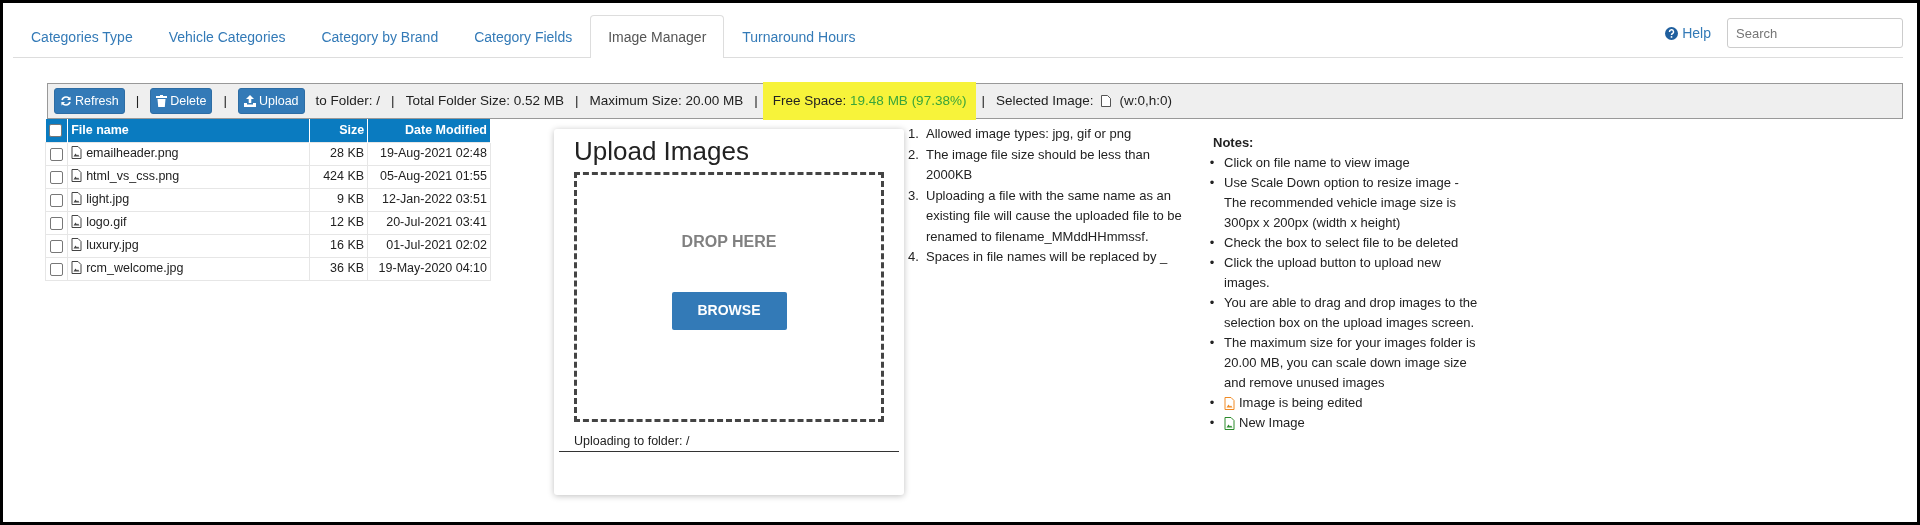  I want to click on rule-number: 3., so click(914, 195).